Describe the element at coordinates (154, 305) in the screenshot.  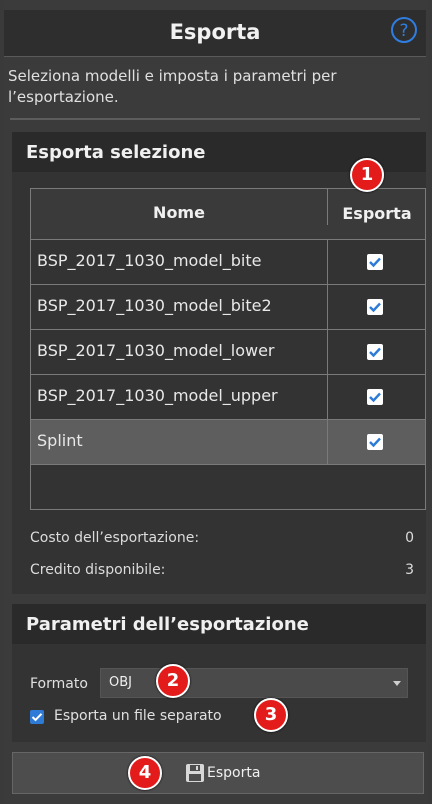
I see `model-name: BSP_2017_1030_model_bite2` at that location.